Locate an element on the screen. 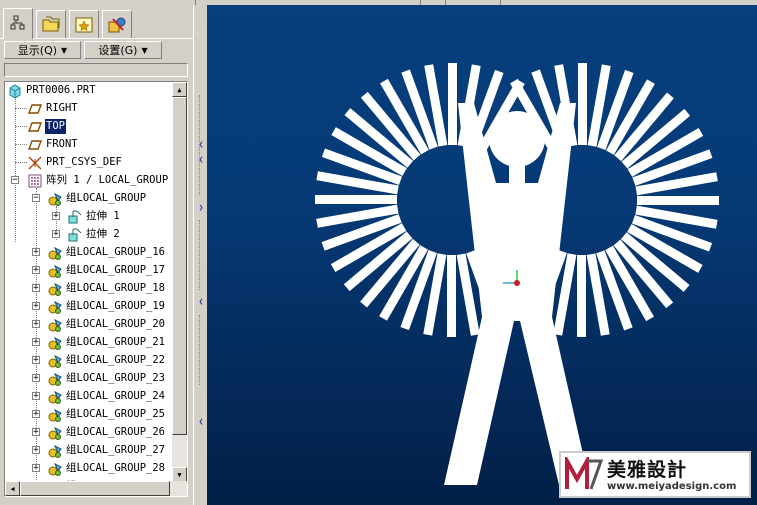  tree-filter-field is located at coordinates (96, 70).